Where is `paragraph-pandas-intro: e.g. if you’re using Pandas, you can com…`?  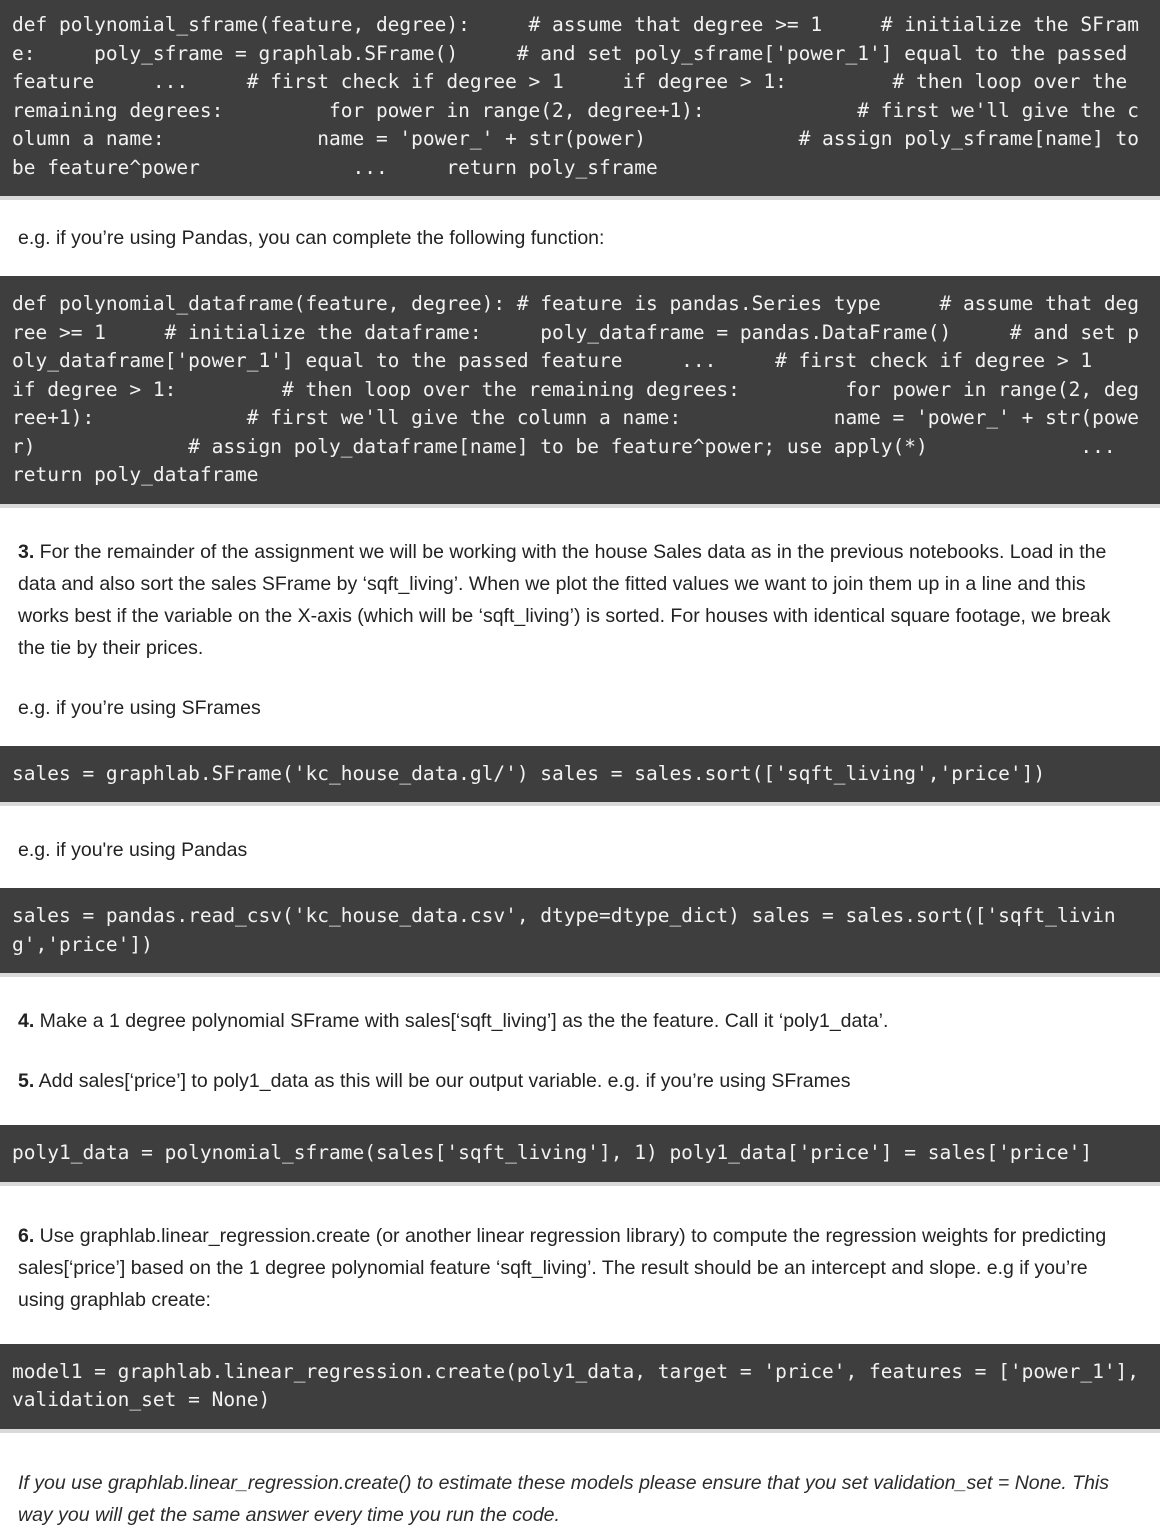 paragraph-pandas-intro: e.g. if you’re using Pandas, you can com… is located at coordinates (311, 238).